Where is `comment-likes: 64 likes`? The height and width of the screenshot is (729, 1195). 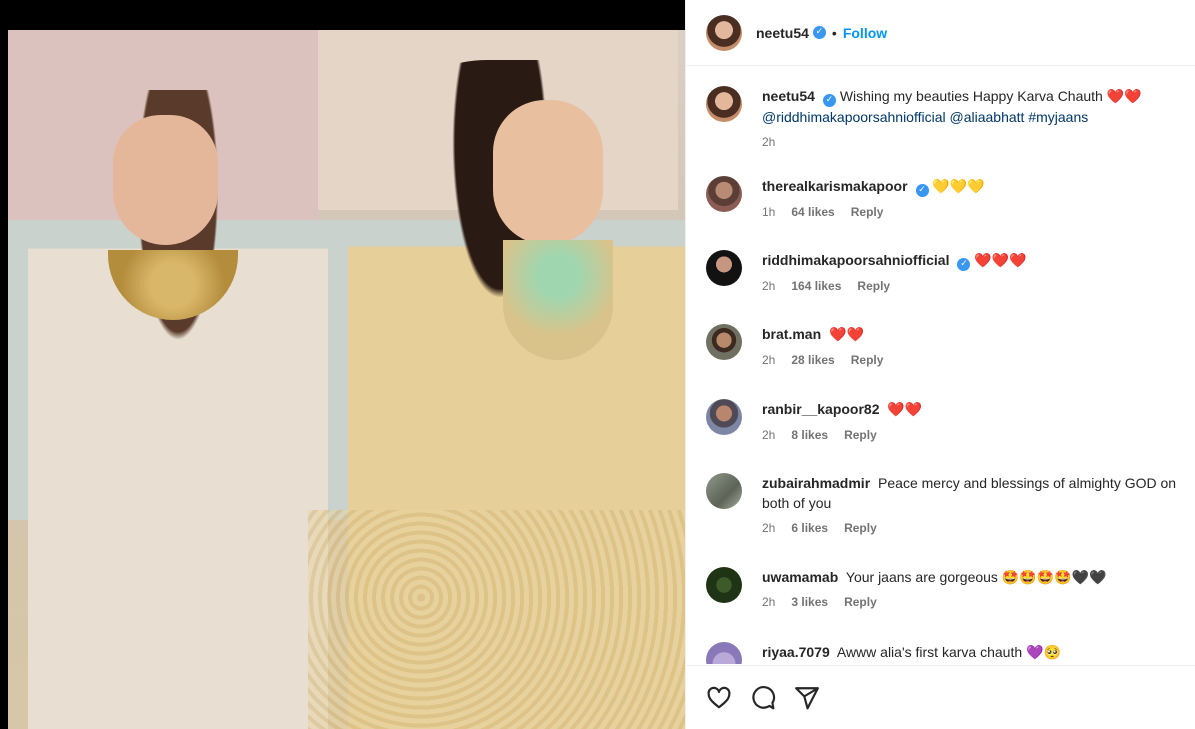 comment-likes: 64 likes is located at coordinates (812, 212).